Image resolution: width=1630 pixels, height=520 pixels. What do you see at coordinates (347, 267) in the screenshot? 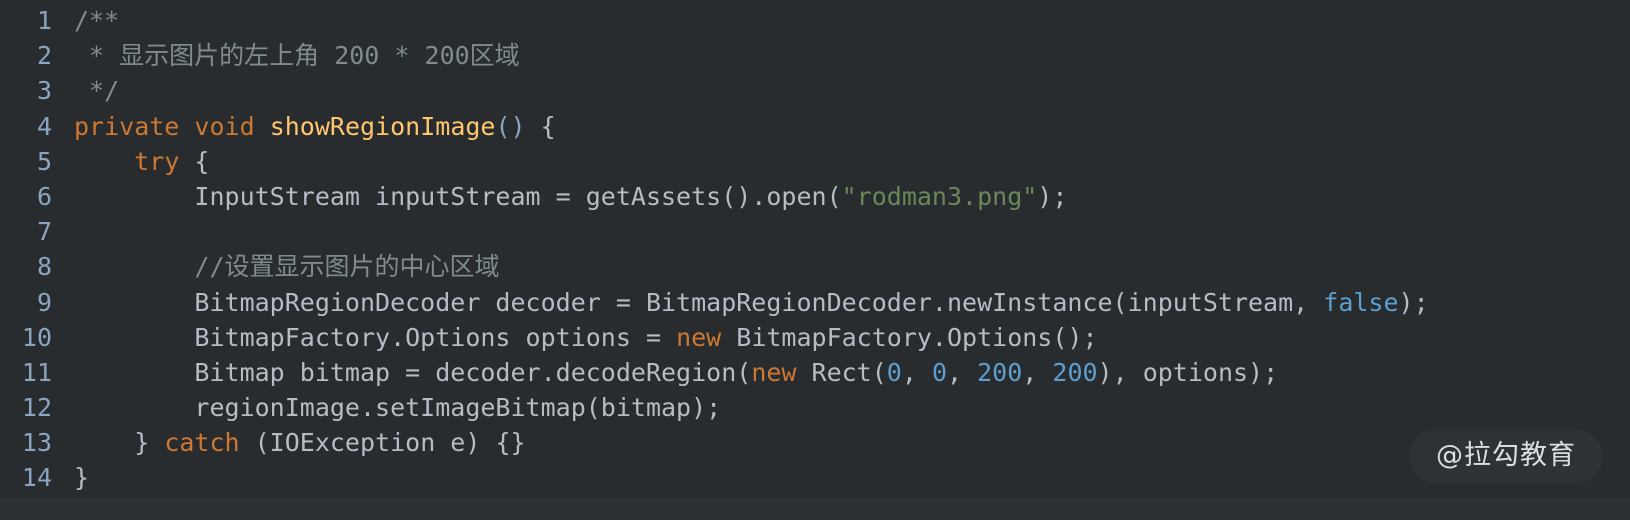
I see `code-token-comment: //设置显示图片的中心区域` at bounding box center [347, 267].